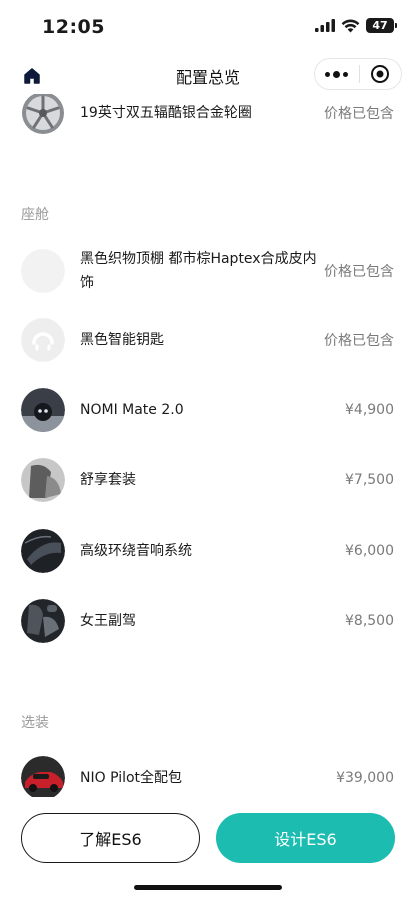 The width and height of the screenshot is (416, 900). I want to click on item-name: 黑色织物顶棚 都市棕Haptex合成皮内饰, so click(198, 271).